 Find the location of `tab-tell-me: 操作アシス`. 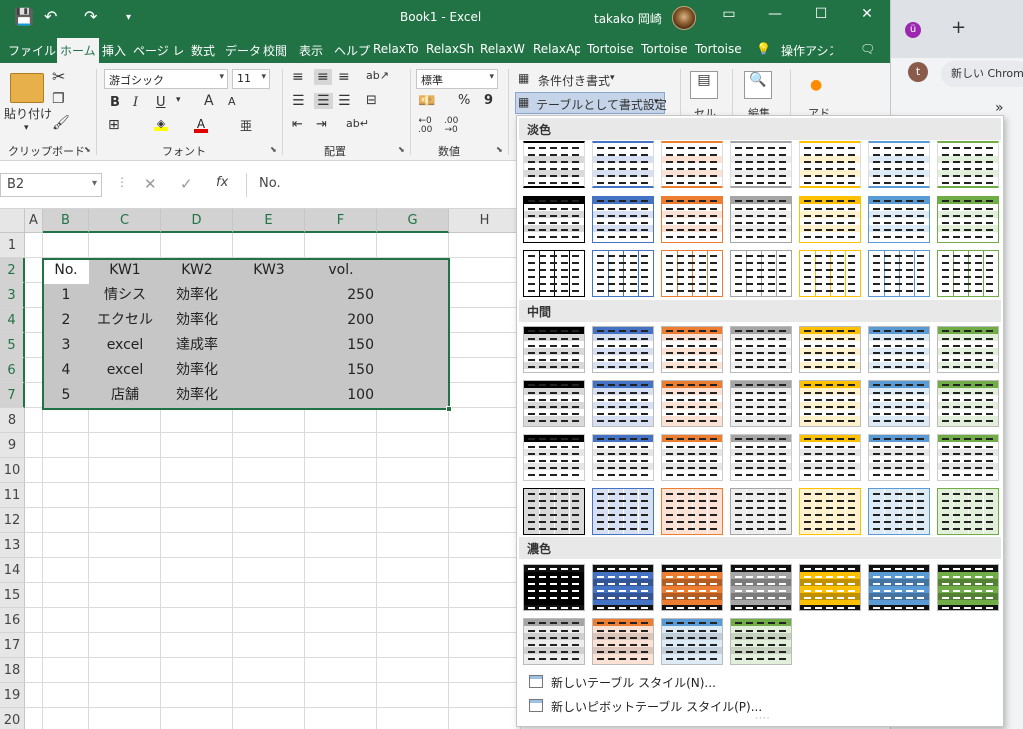

tab-tell-me: 操作アシス is located at coordinates (807, 50).